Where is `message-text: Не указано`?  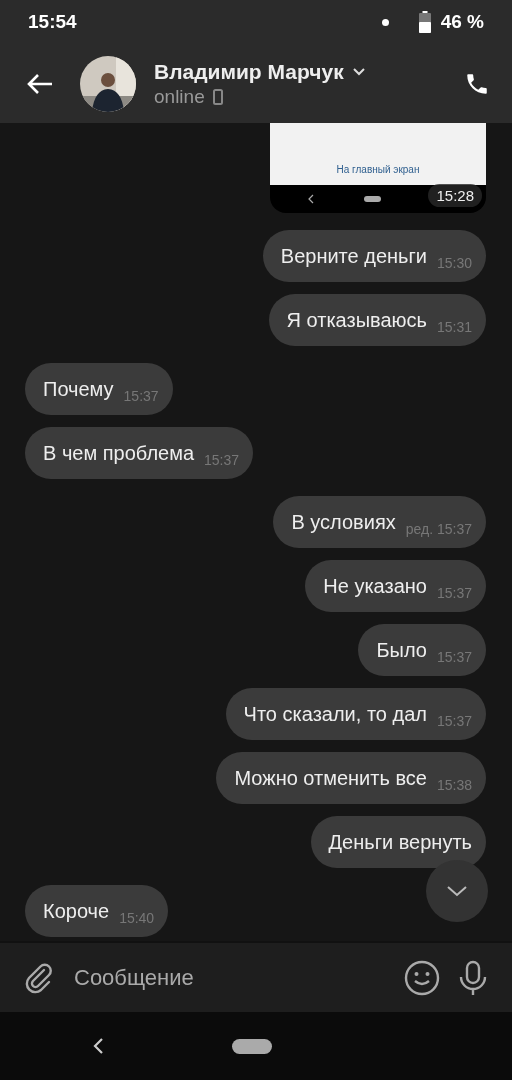
message-text: Не указано is located at coordinates (375, 586).